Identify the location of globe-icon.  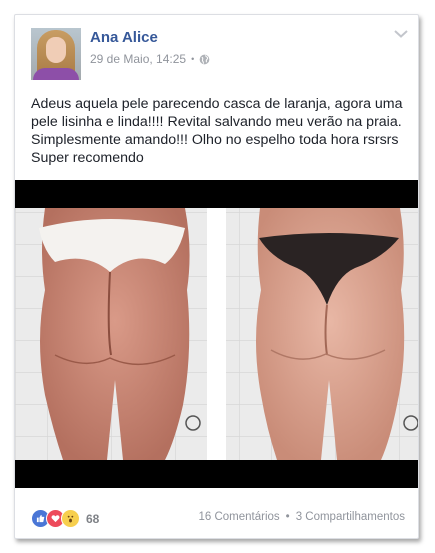
(204, 59).